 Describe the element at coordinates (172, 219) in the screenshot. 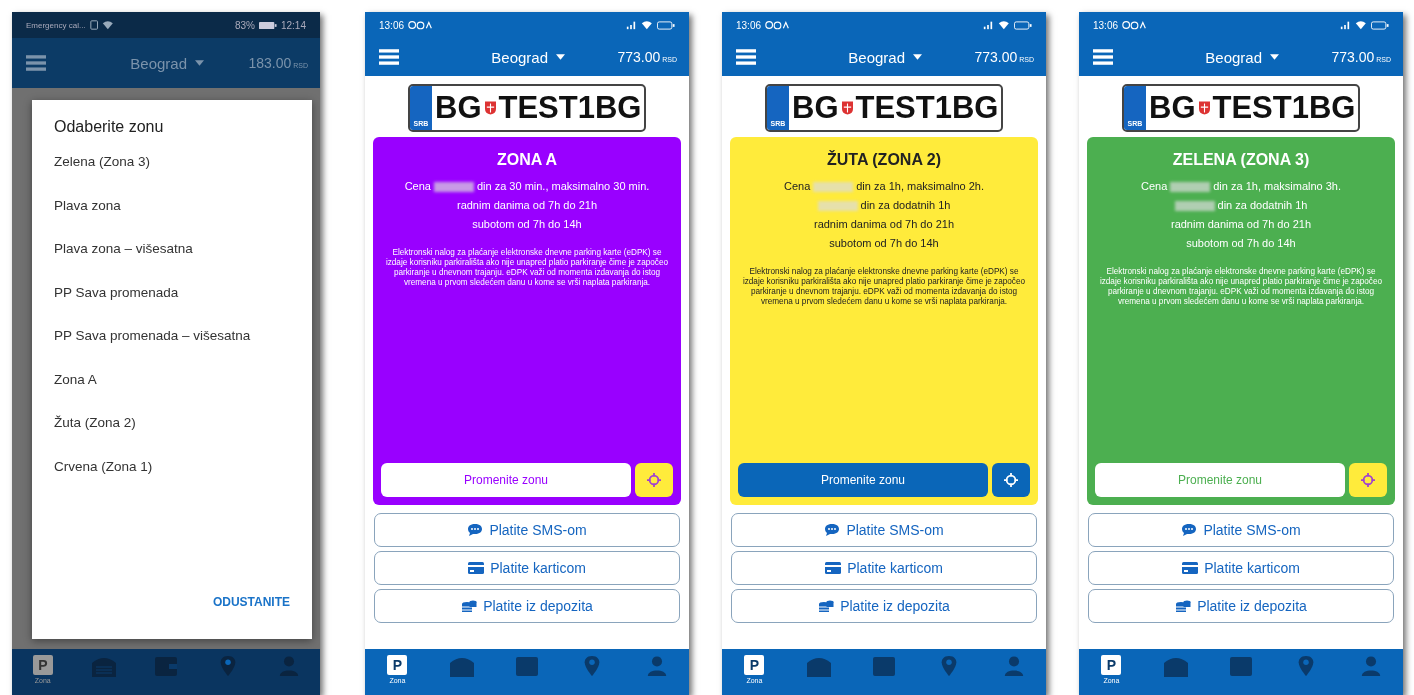

I see `zone-option: Plava zona` at that location.